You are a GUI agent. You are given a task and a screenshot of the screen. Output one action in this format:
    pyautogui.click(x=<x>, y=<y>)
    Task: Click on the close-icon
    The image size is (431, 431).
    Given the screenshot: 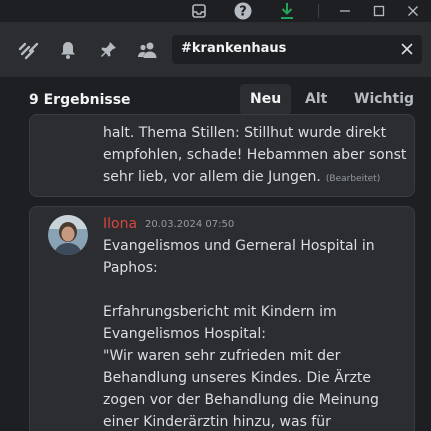 What is the action you would take?
    pyautogui.click(x=413, y=11)
    